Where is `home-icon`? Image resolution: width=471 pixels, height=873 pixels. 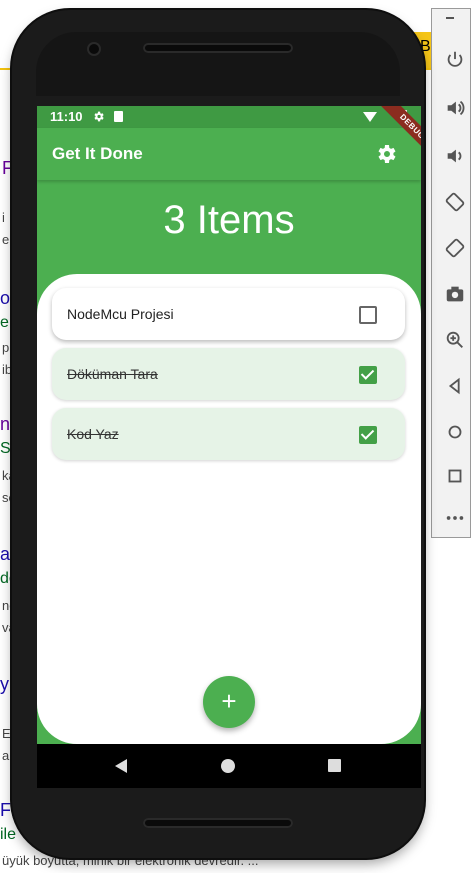 home-icon is located at coordinates (455, 434).